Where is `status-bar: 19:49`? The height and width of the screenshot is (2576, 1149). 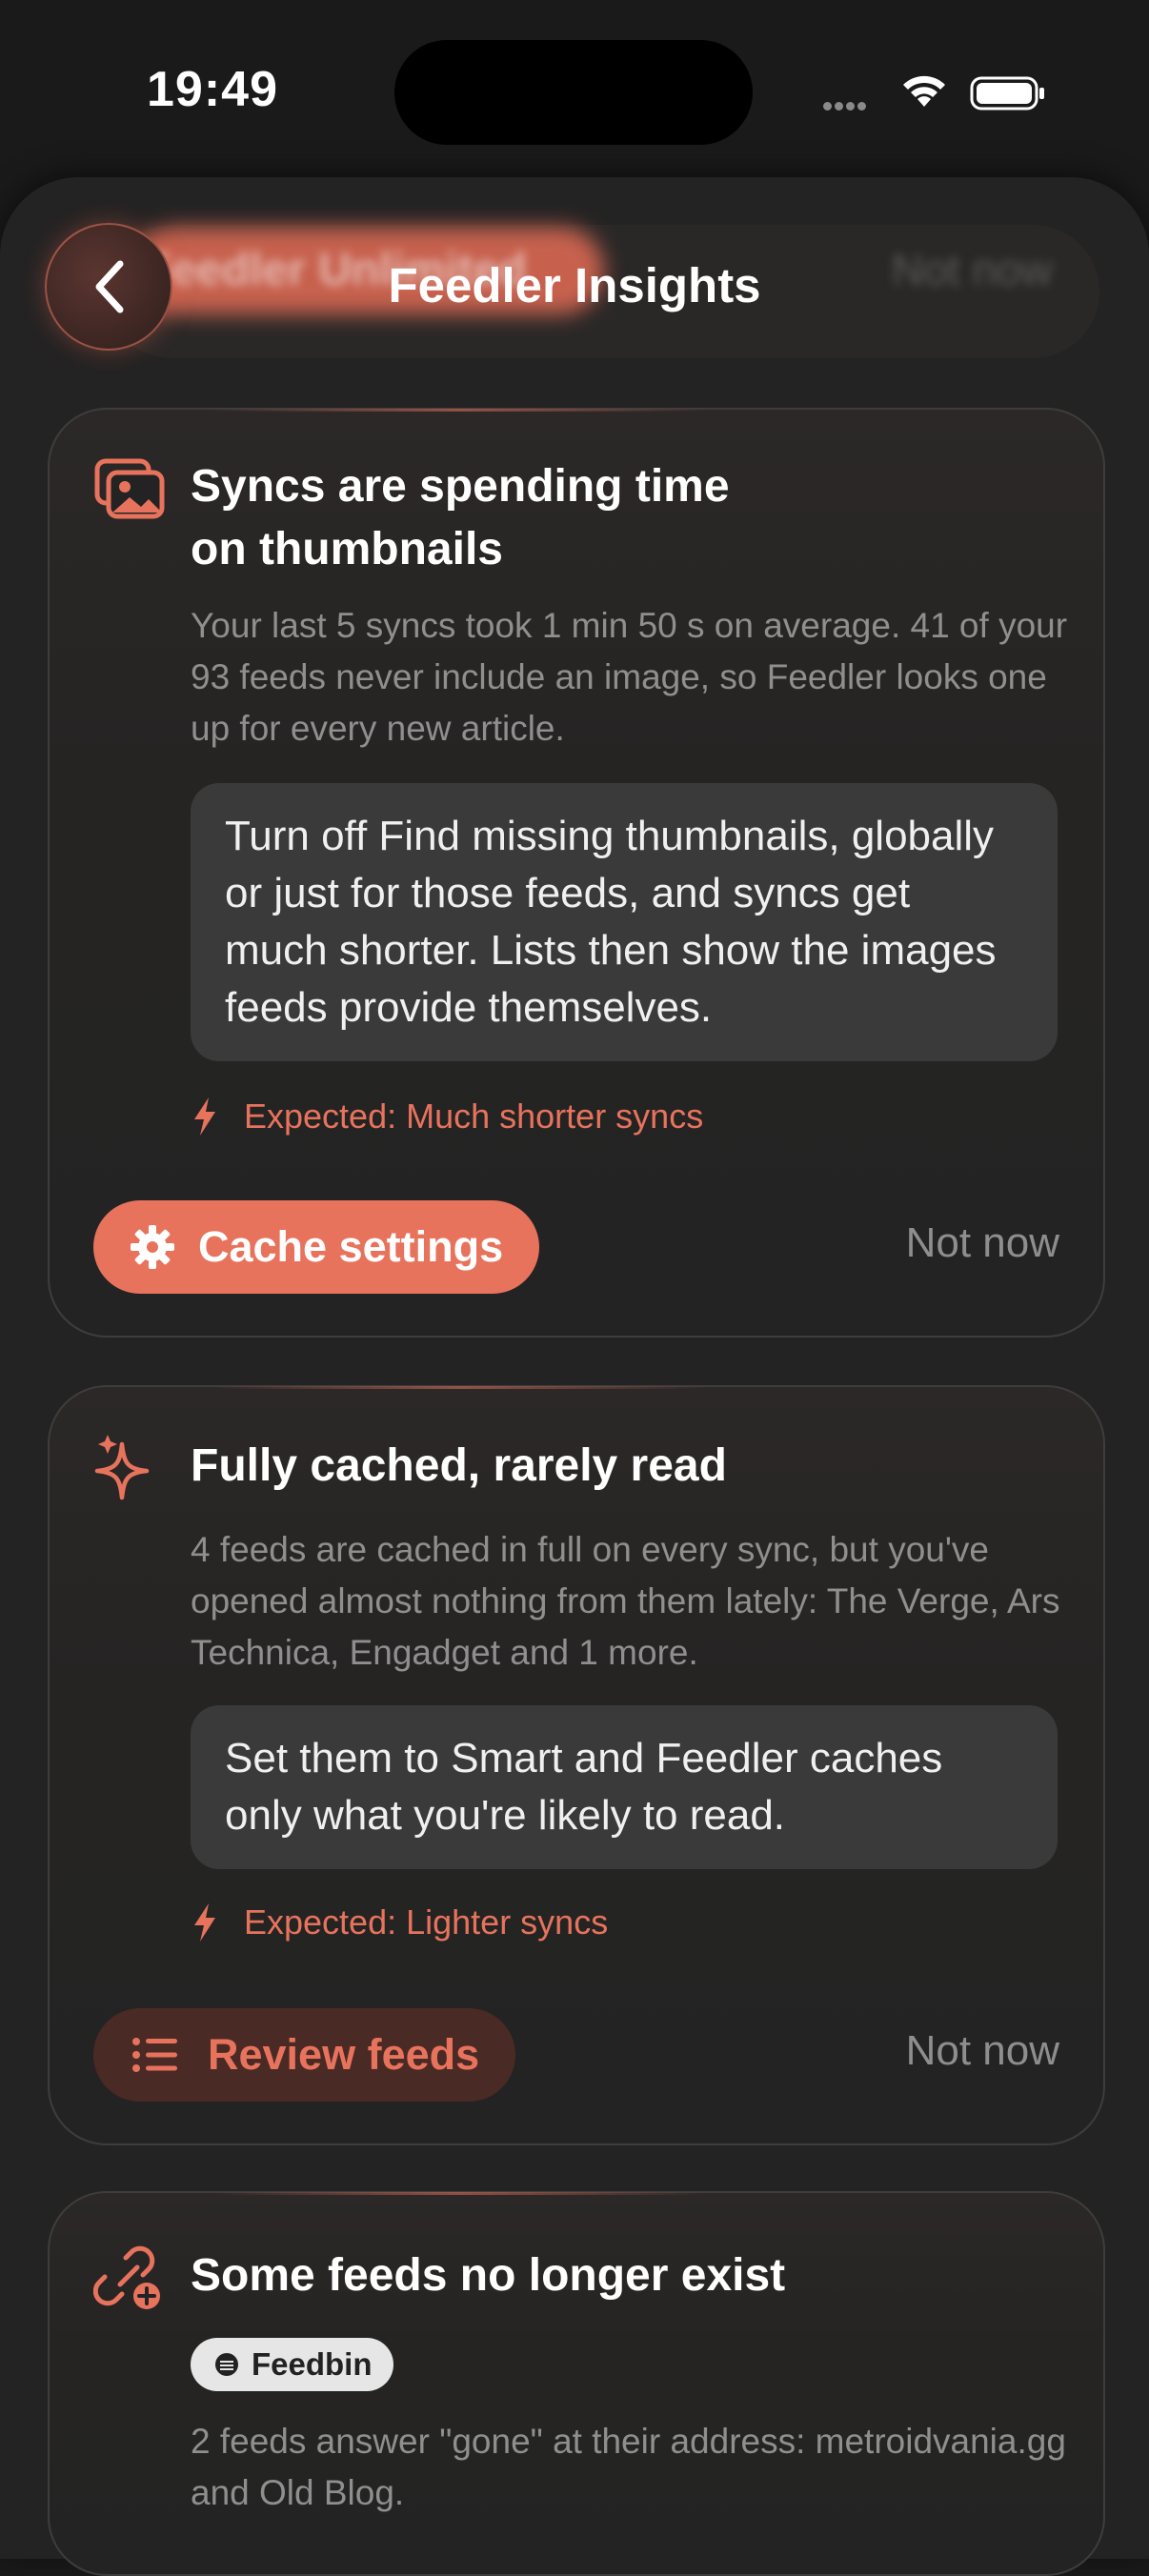 status-bar: 19:49 is located at coordinates (574, 90).